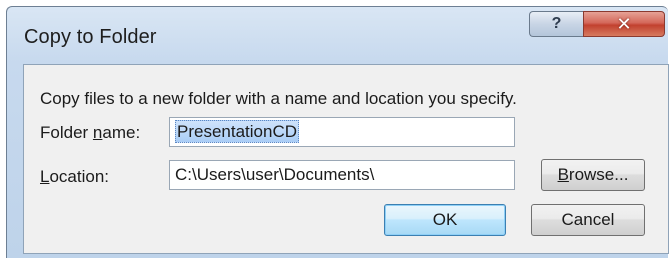 Image resolution: width=669 pixels, height=258 pixels. Describe the element at coordinates (66, 132) in the screenshot. I see `folder-name-label-pre: Folder` at that location.